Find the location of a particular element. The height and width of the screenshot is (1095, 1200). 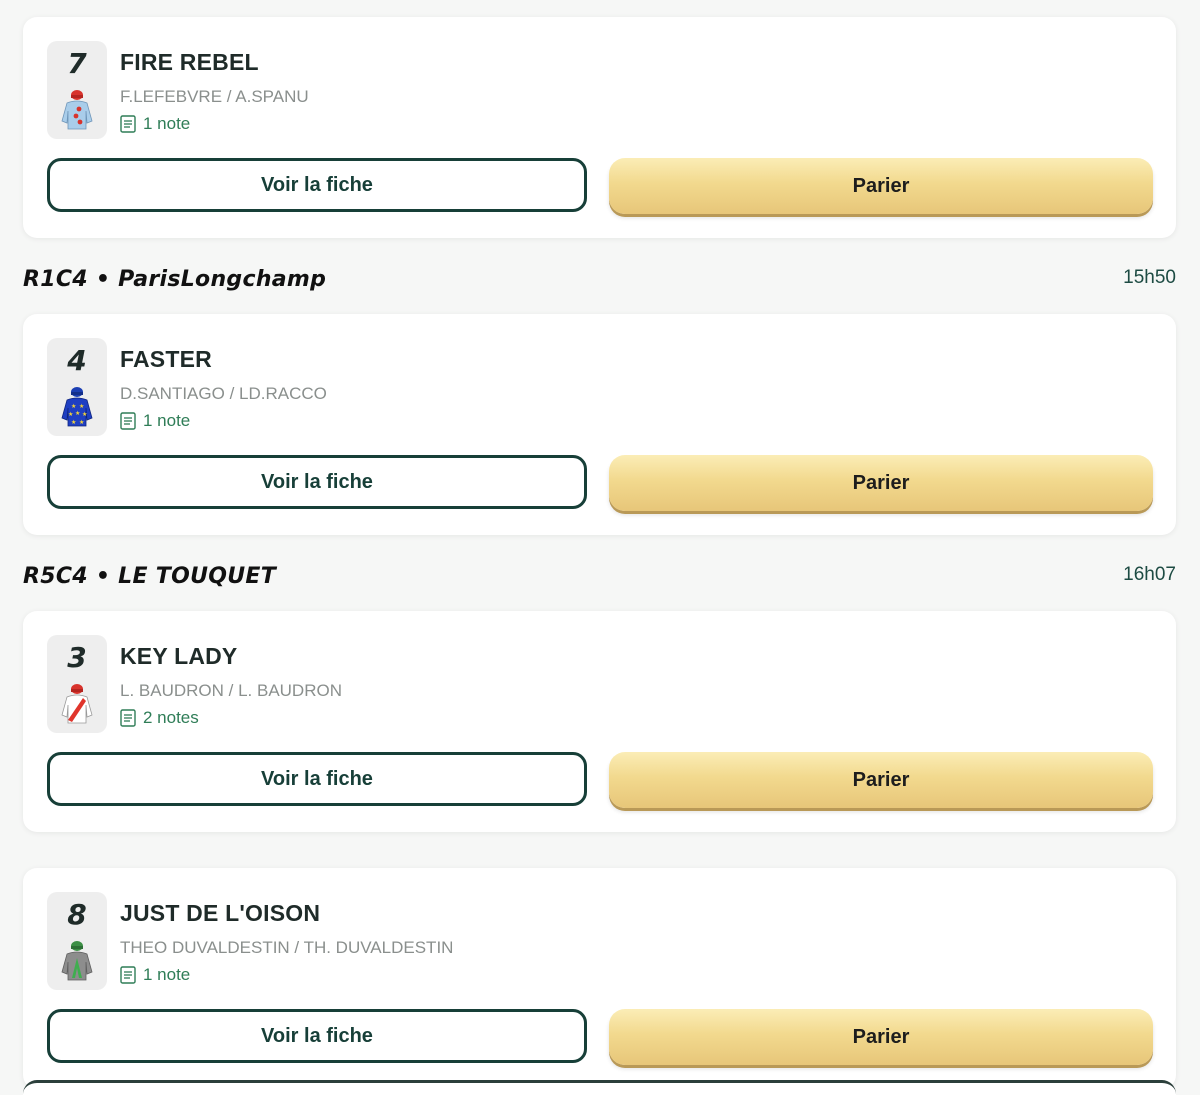

blue-yellow-stars-silk-icon: ★ ★ ★ ★ ★ ★ ★ is located at coordinates (77, 407).